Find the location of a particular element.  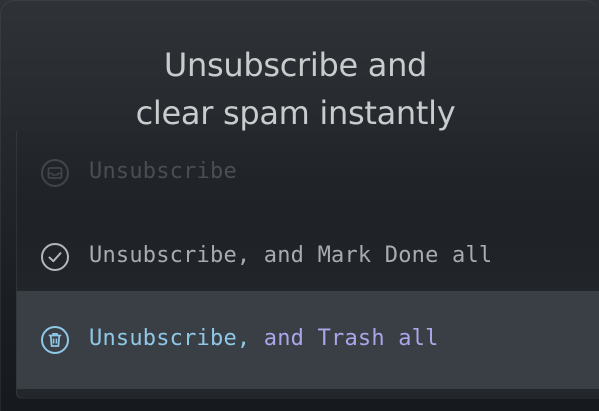

menu-item-label: Unsubscribe is located at coordinates (163, 171).